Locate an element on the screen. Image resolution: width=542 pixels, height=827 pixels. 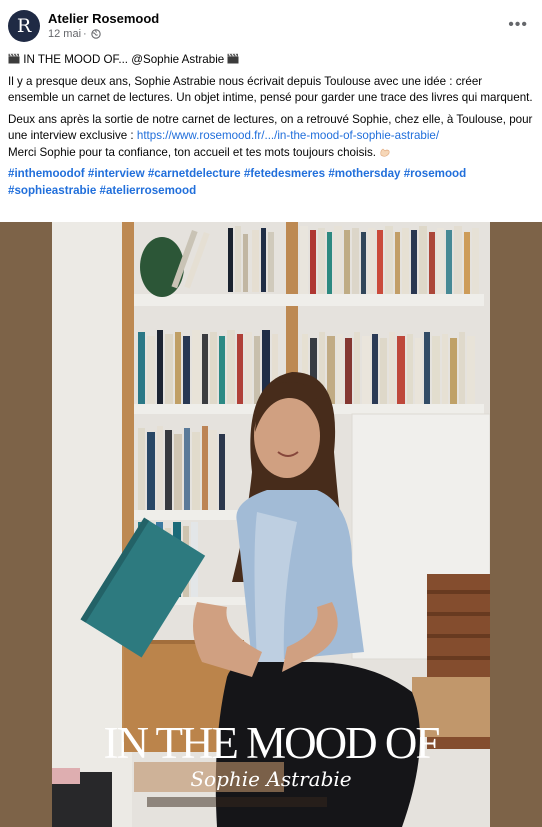
more-options-button: ••• is located at coordinates (518, 25).